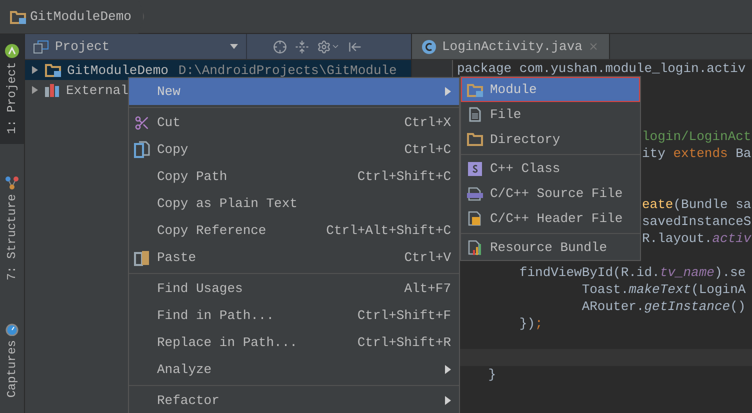 Image resolution: width=752 pixels, height=413 pixels. I want to click on code-line: ity extends Ba, so click(697, 153).